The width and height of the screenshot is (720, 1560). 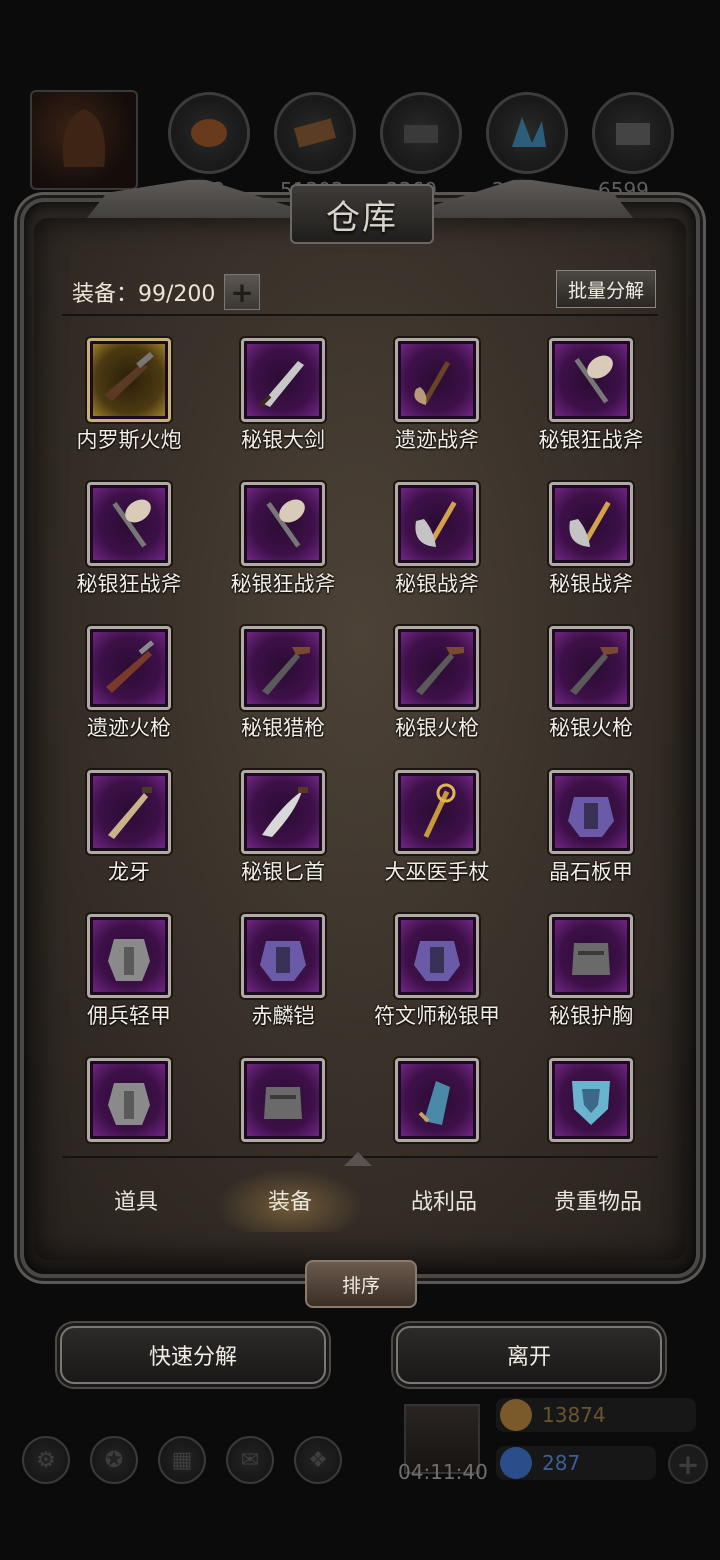 What do you see at coordinates (182, 1460) in the screenshot?
I see `map-icon: ▦` at bounding box center [182, 1460].